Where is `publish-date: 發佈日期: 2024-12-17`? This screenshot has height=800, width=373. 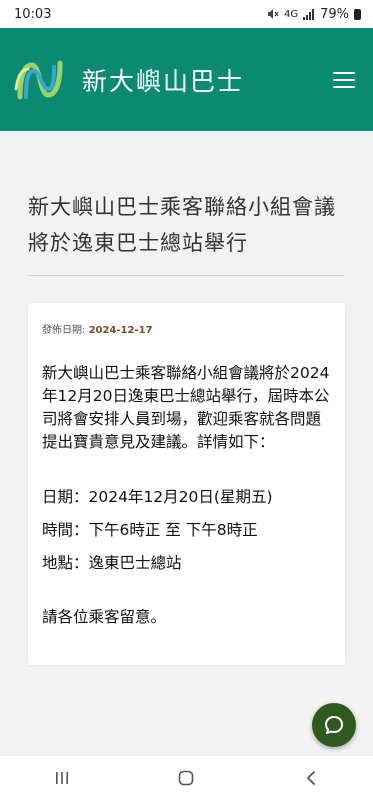 publish-date: 發佈日期: 2024-12-17 is located at coordinates (186, 328).